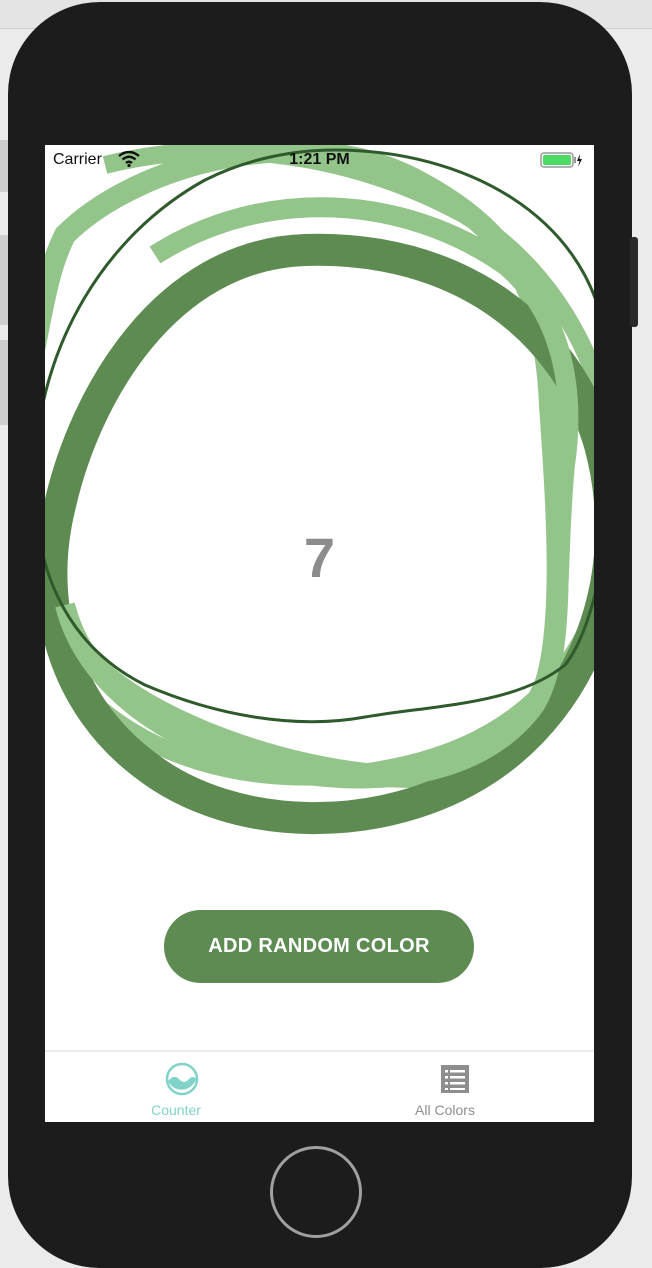 This screenshot has height=1268, width=652. I want to click on tab-all-colors: All Colors, so click(457, 1087).